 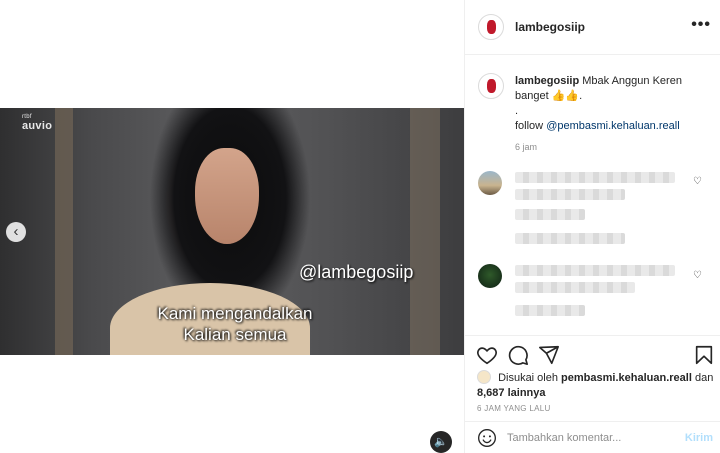 What do you see at coordinates (484, 377) in the screenshot?
I see `liker-avatar` at bounding box center [484, 377].